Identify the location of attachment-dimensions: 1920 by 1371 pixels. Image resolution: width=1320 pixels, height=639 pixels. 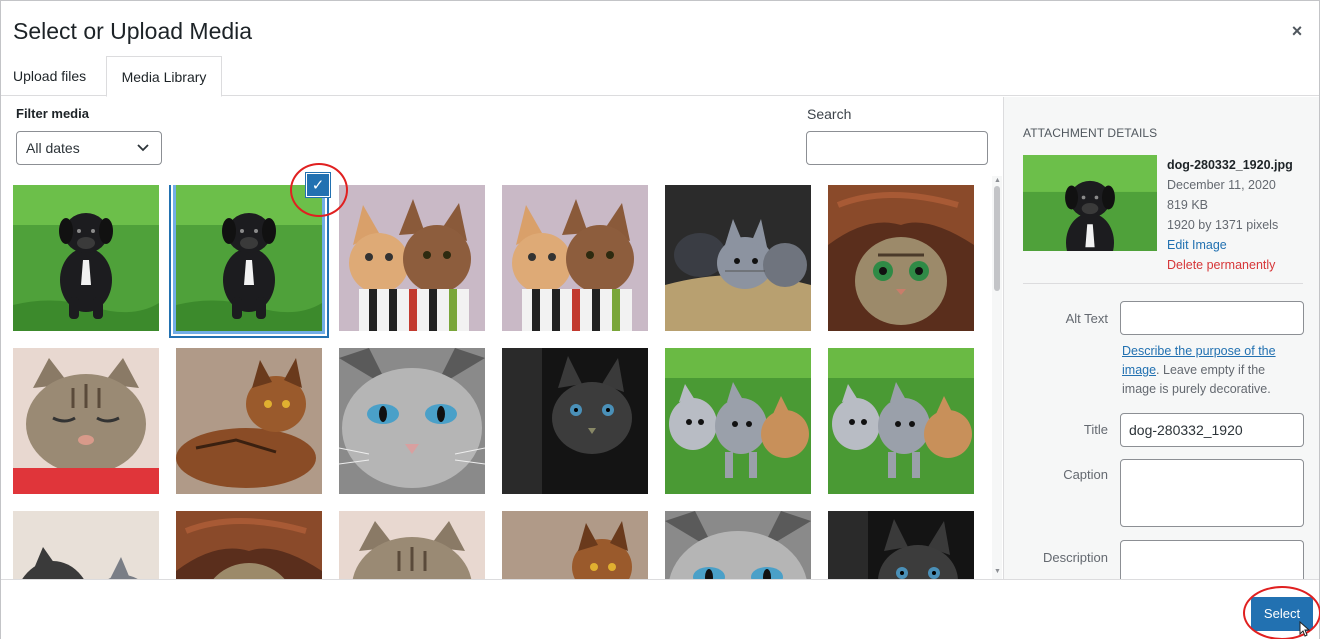
(1223, 225).